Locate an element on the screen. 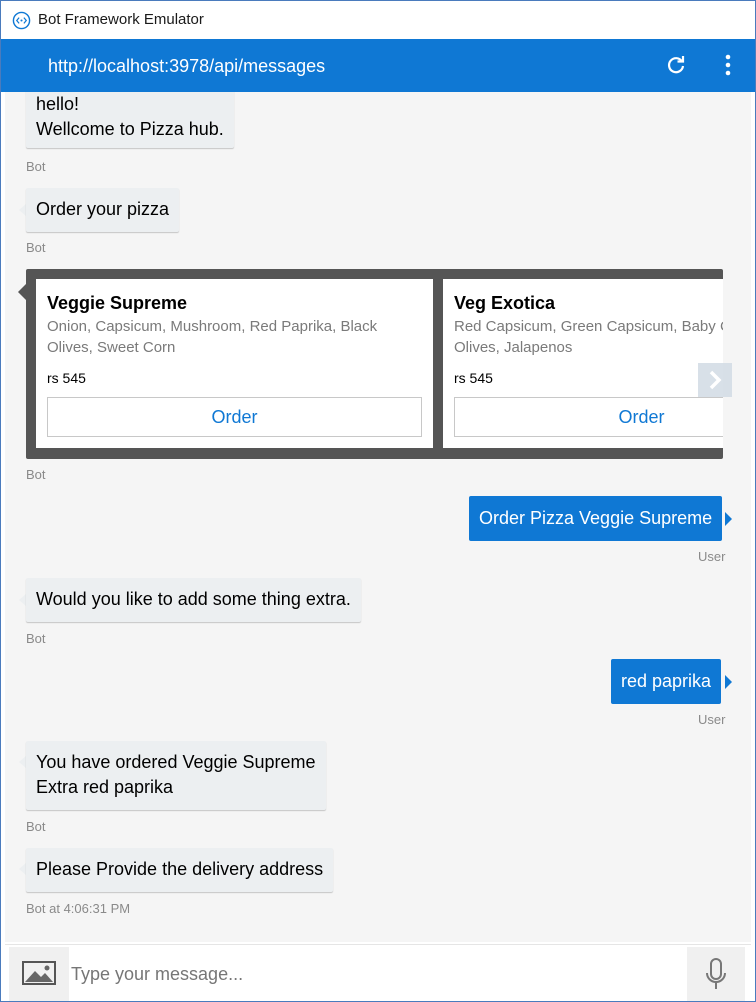  user-message: red paprika is located at coordinates (666, 681).